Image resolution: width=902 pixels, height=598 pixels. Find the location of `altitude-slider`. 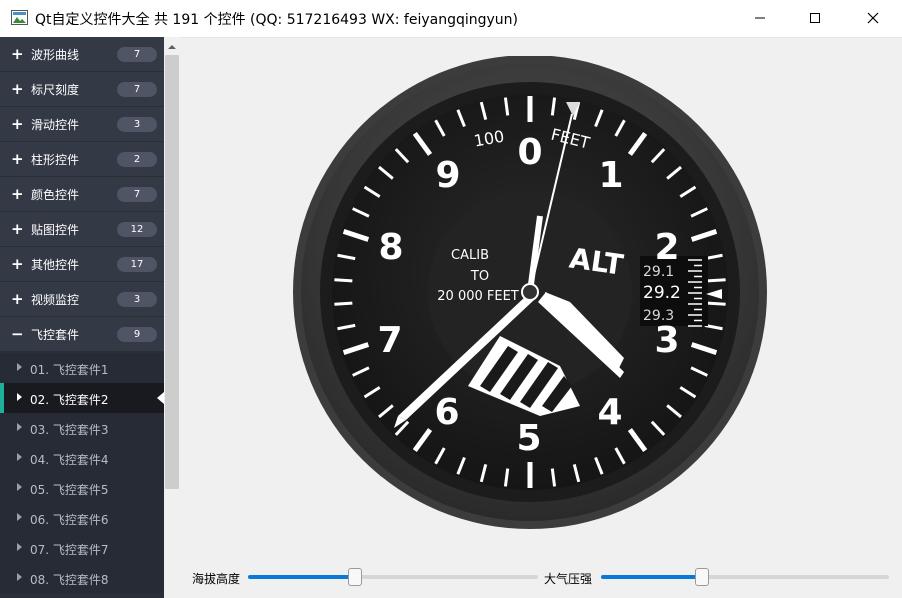

altitude-slider is located at coordinates (393, 577).